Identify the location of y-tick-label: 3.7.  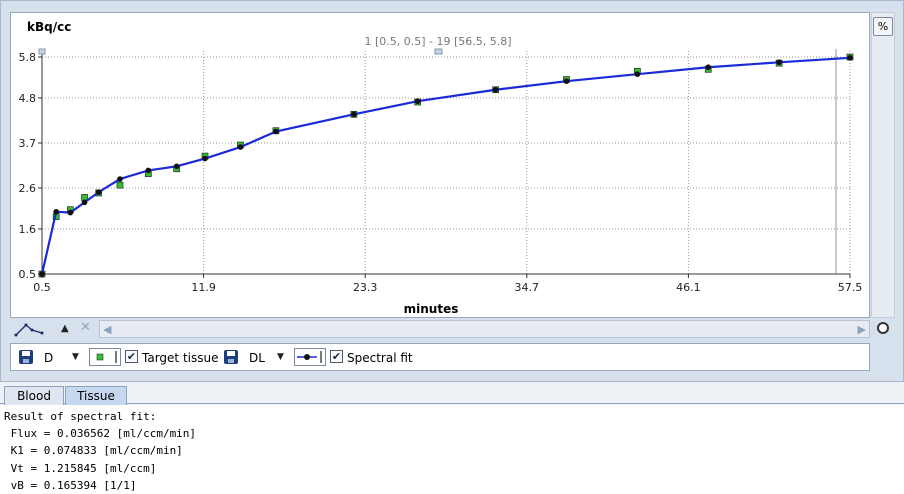
(28, 143).